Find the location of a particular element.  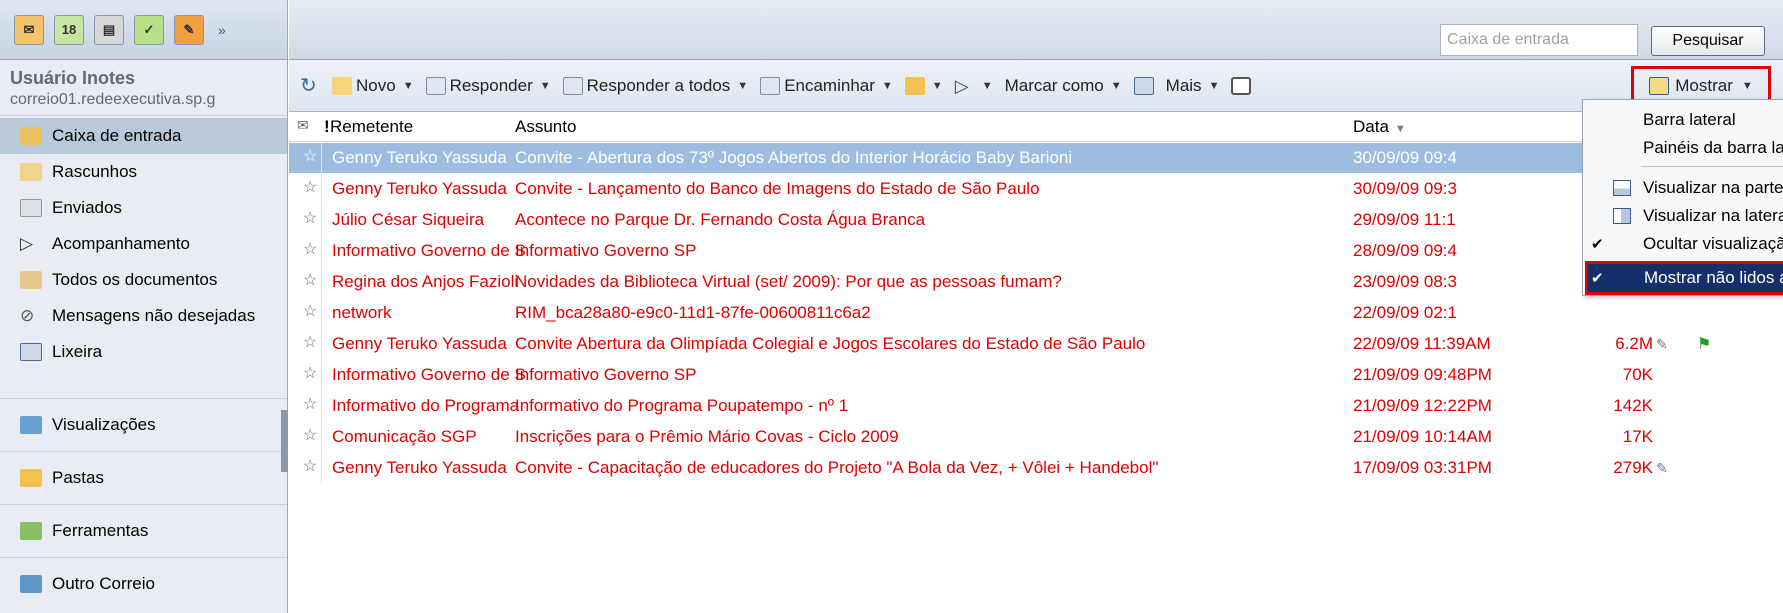

menu-item-preview-bottom: Visualizar na parte inferior is located at coordinates (1683, 188).